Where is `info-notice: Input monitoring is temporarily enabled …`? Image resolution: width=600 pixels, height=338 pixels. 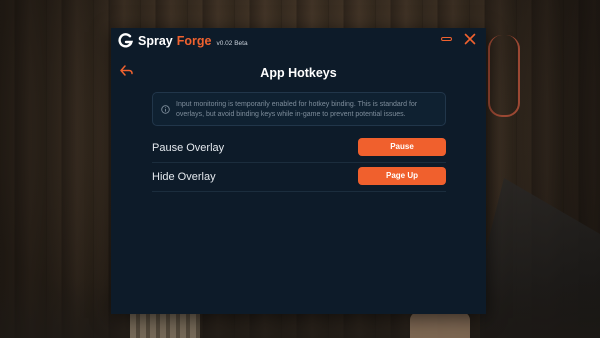 info-notice: Input monitoring is temporarily enabled … is located at coordinates (299, 109).